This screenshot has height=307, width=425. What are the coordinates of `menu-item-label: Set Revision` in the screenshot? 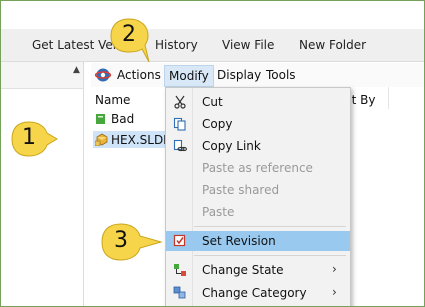 It's located at (239, 241).